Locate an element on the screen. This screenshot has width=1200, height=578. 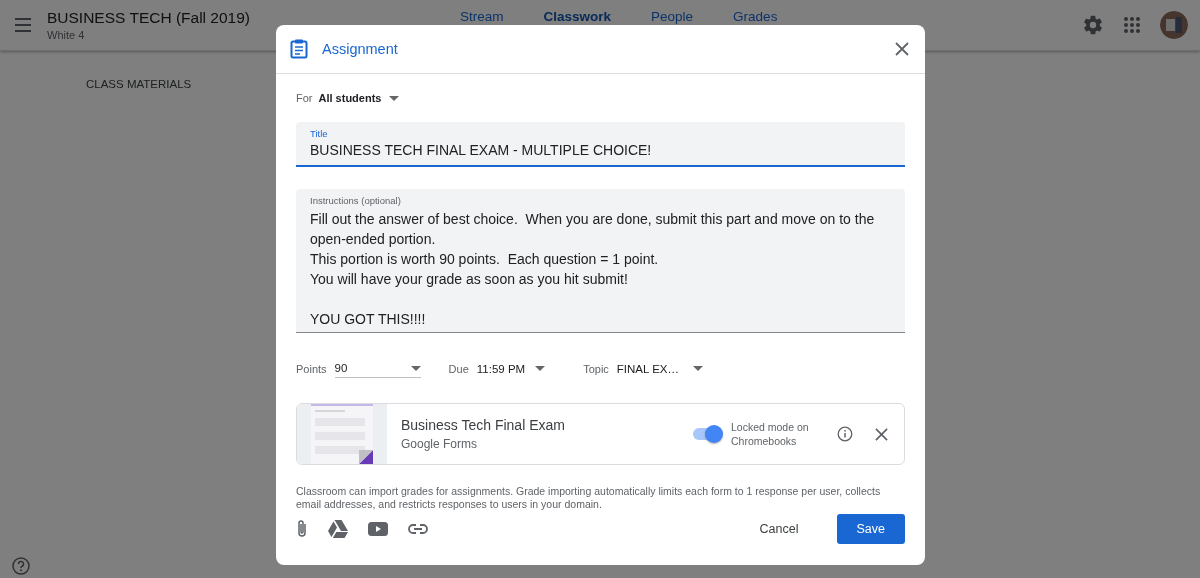
toggle-switch is located at coordinates (707, 434).